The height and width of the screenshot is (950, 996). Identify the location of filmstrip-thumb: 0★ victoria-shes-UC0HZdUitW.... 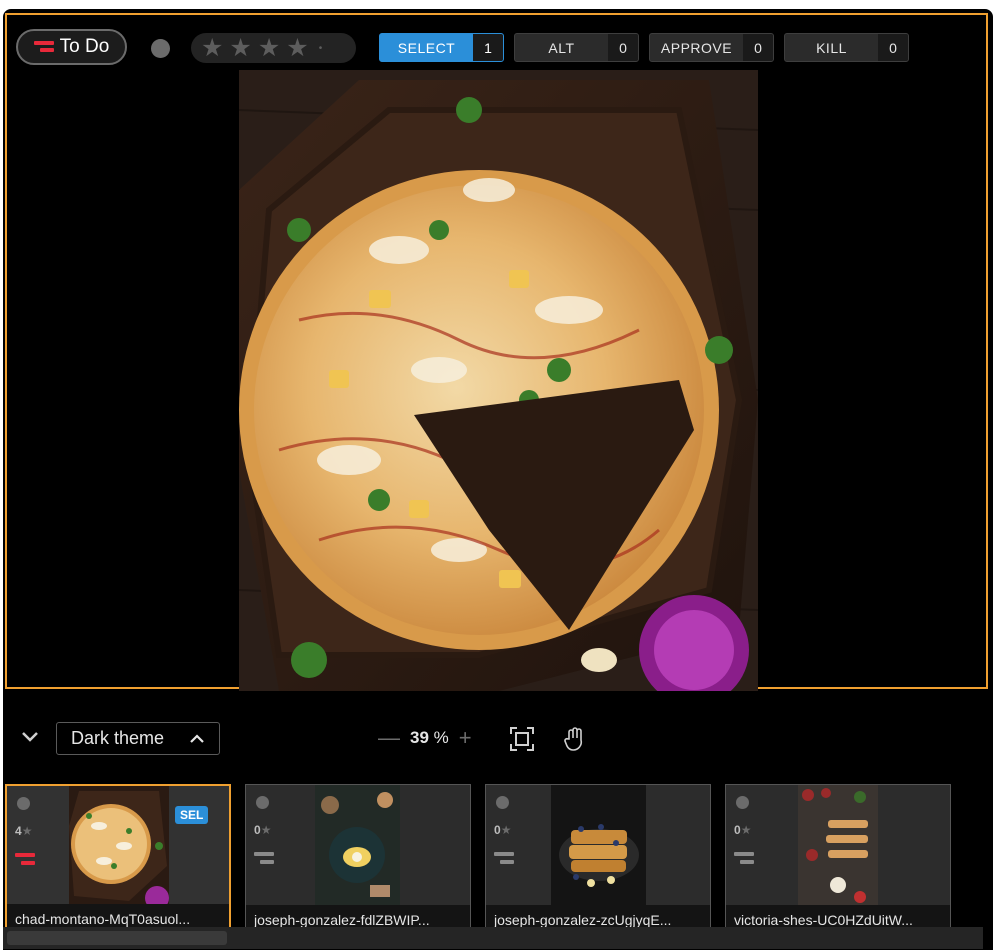
(838, 860).